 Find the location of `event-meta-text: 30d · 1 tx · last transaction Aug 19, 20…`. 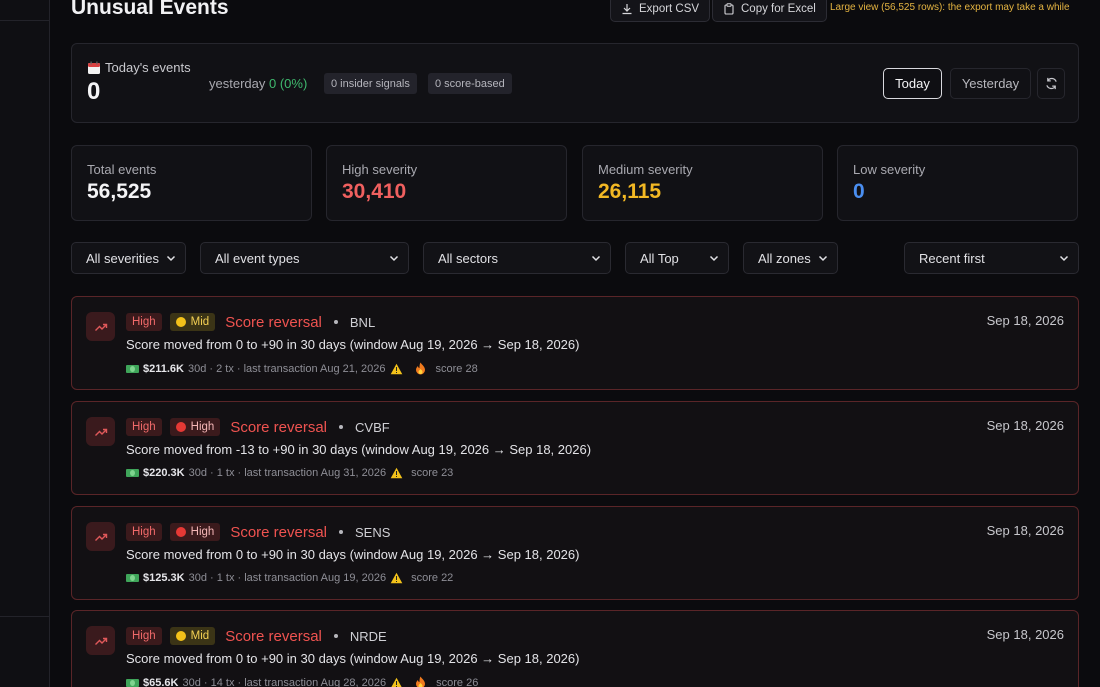

event-meta-text: 30d · 1 tx · last transaction Aug 19, 20… is located at coordinates (287, 578).